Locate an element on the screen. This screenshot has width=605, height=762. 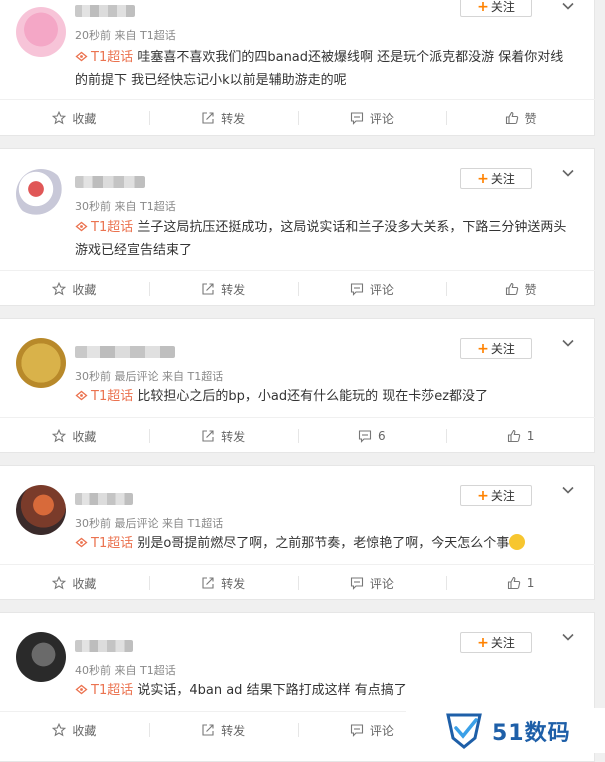
comment-button: 6 is located at coordinates (372, 436).